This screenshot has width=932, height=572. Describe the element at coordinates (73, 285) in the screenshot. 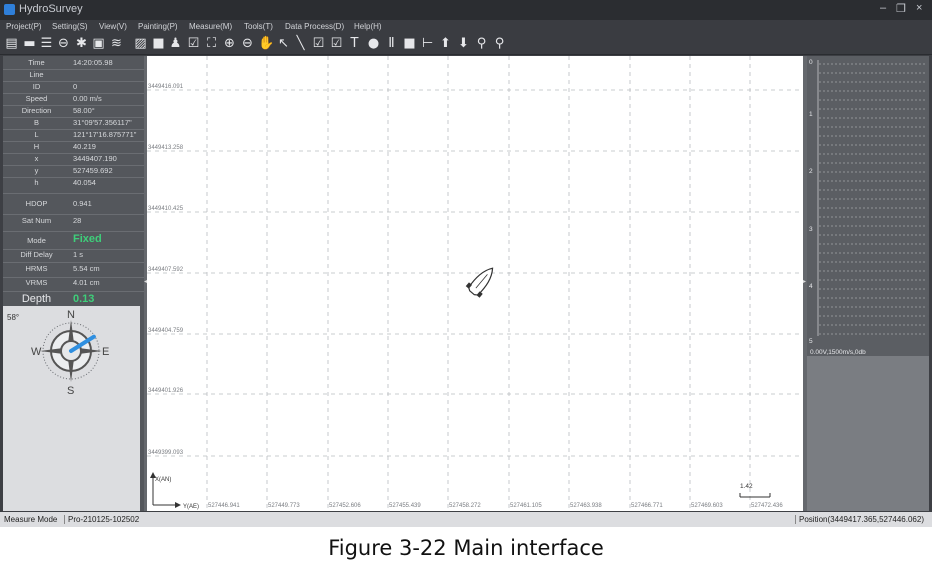

I see `info-row-vrms: VRMS 4.01 cm` at that location.